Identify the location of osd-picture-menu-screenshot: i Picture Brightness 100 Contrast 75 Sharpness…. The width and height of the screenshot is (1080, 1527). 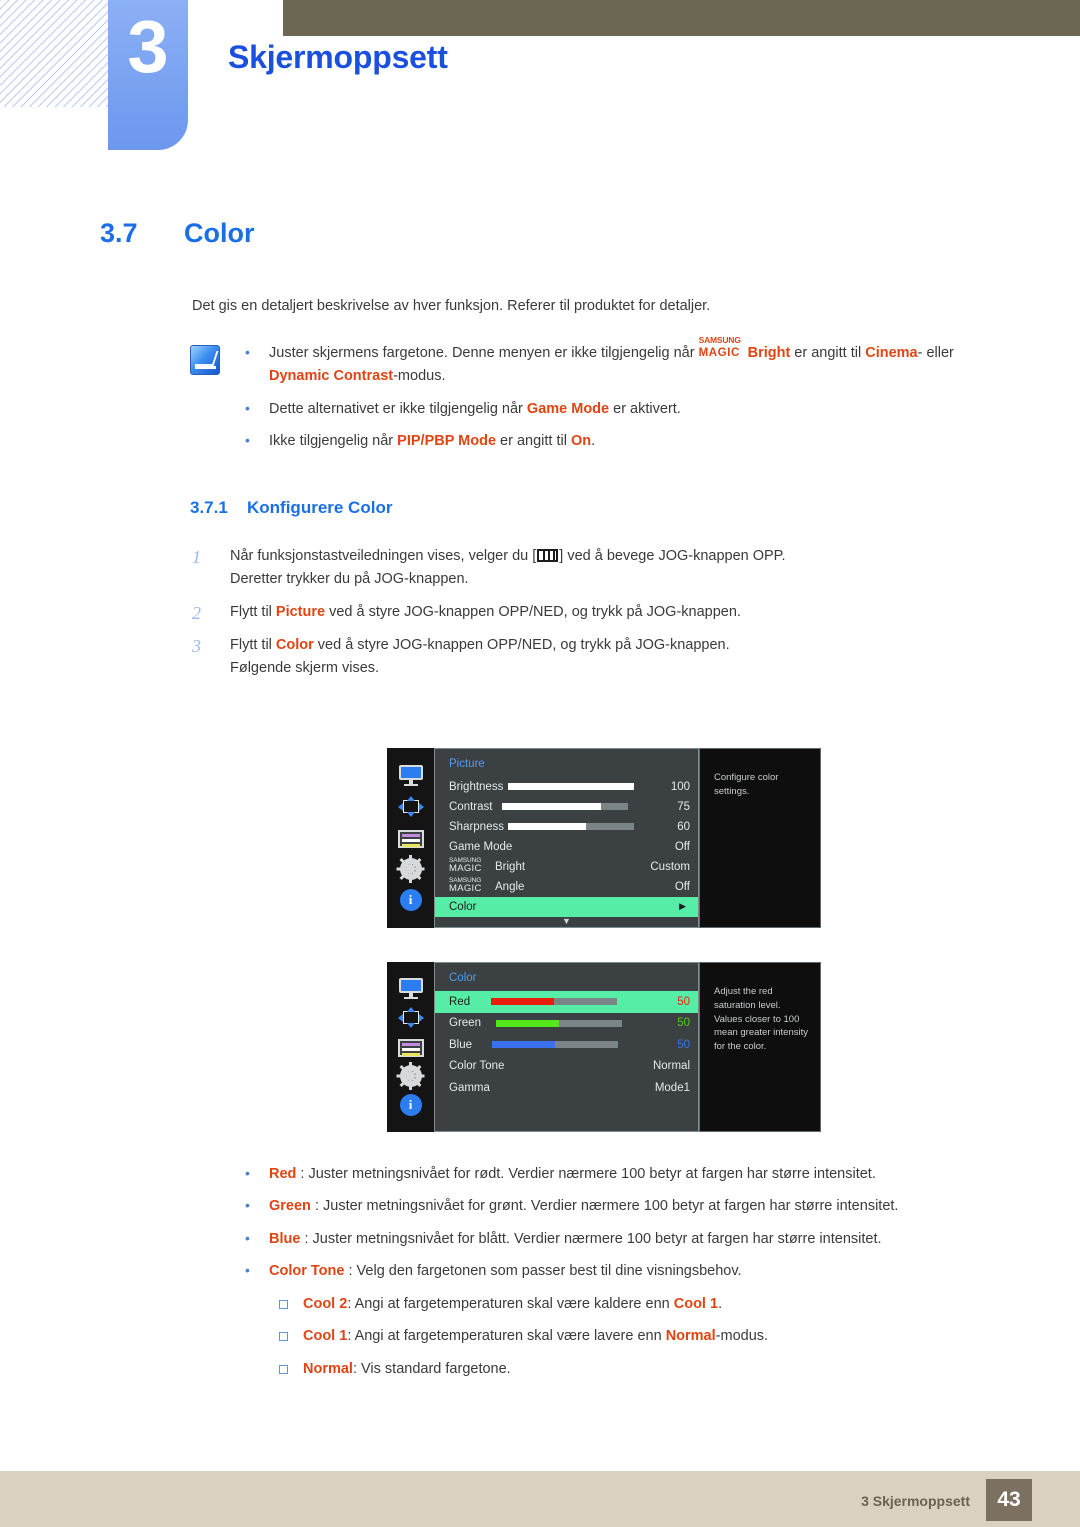
(604, 838).